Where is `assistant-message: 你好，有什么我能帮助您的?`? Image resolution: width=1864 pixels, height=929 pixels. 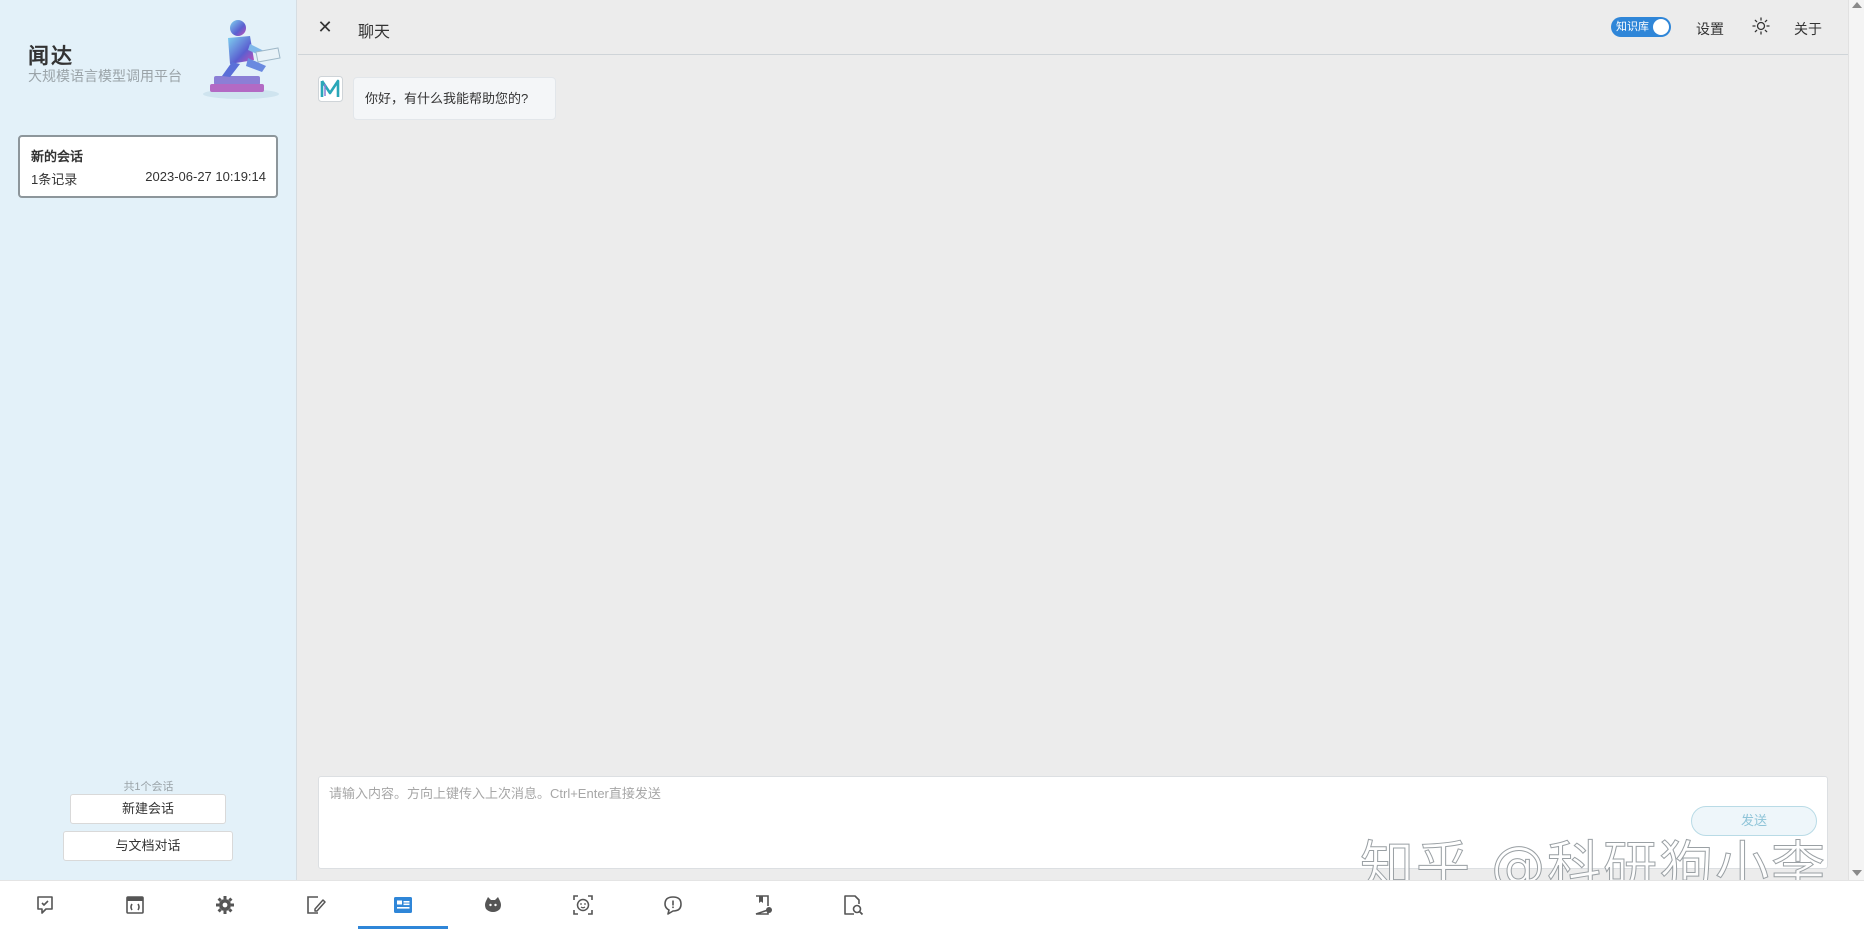 assistant-message: 你好，有什么我能帮助您的? is located at coordinates (454, 98).